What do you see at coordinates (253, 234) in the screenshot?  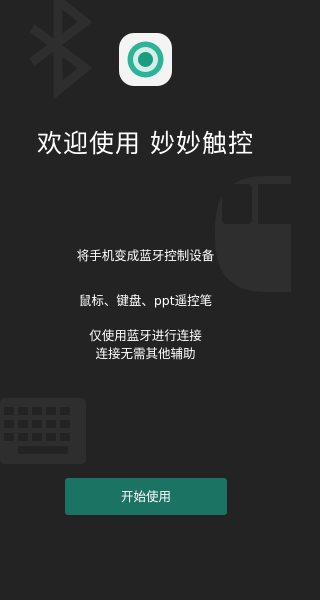 I see `mouse-icon` at bounding box center [253, 234].